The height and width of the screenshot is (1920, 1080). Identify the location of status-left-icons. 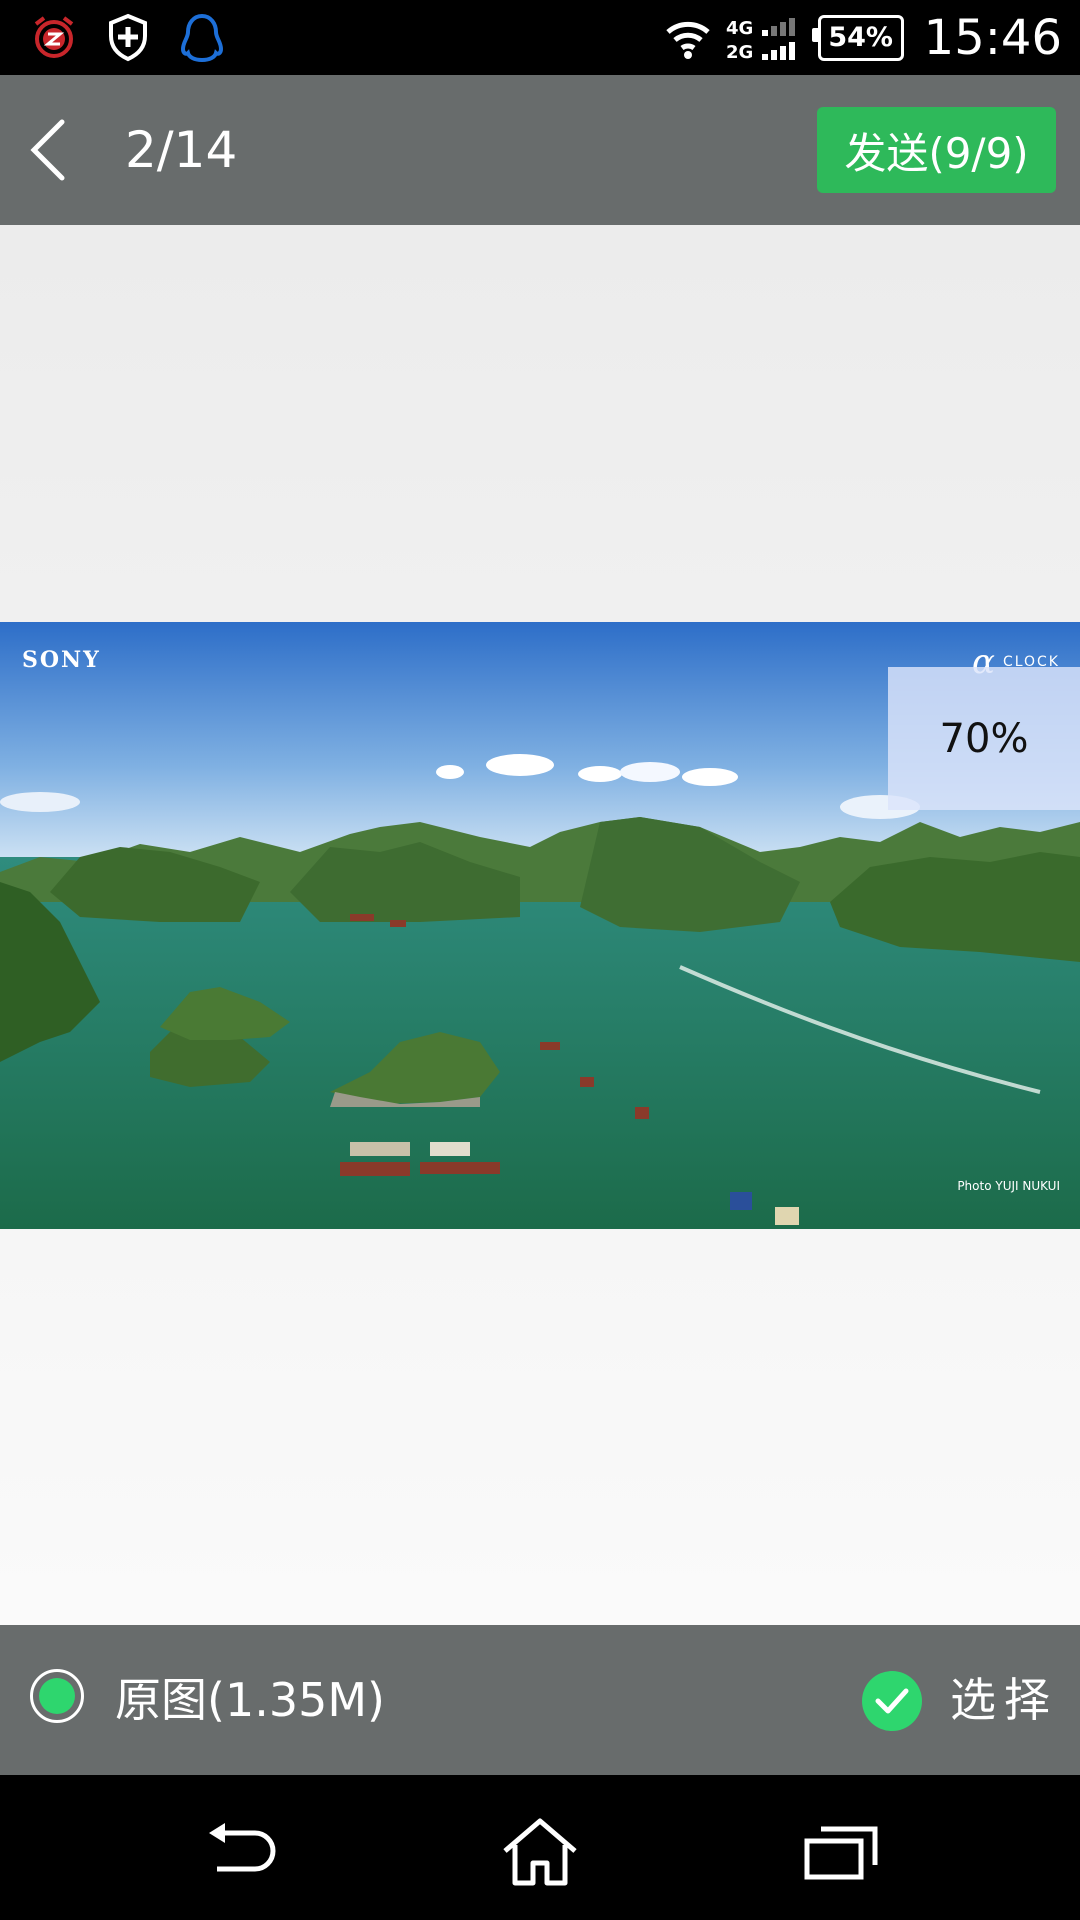
(128, 37).